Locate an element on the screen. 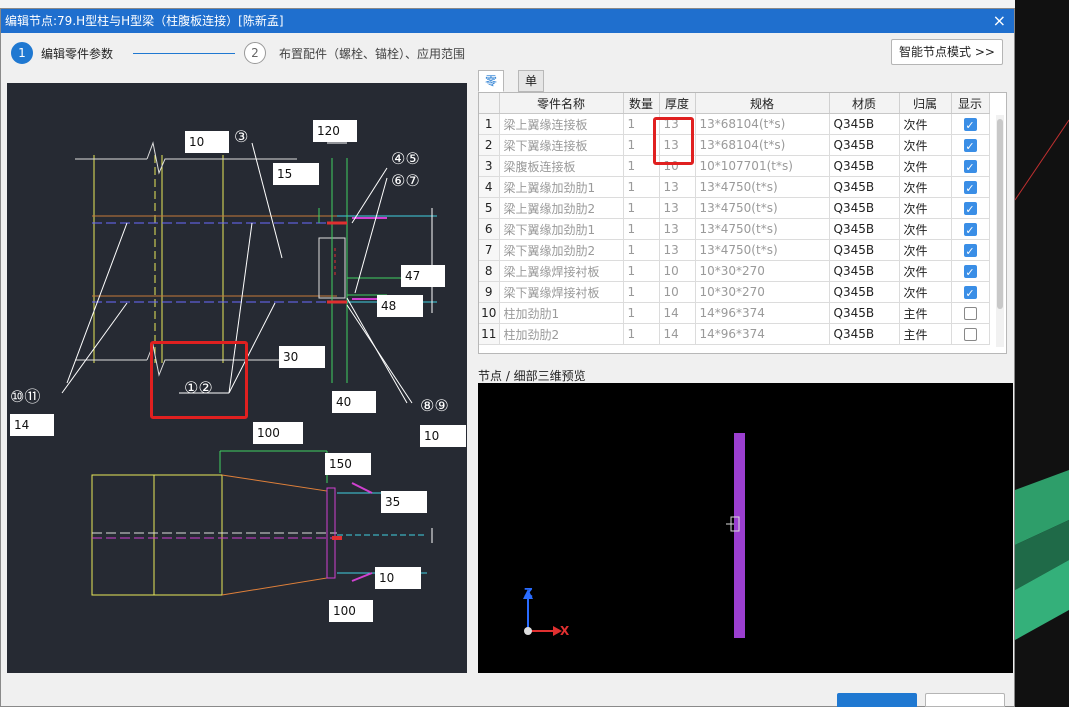 This screenshot has width=1069, height=707. dim-label: 15 is located at coordinates (296, 174).